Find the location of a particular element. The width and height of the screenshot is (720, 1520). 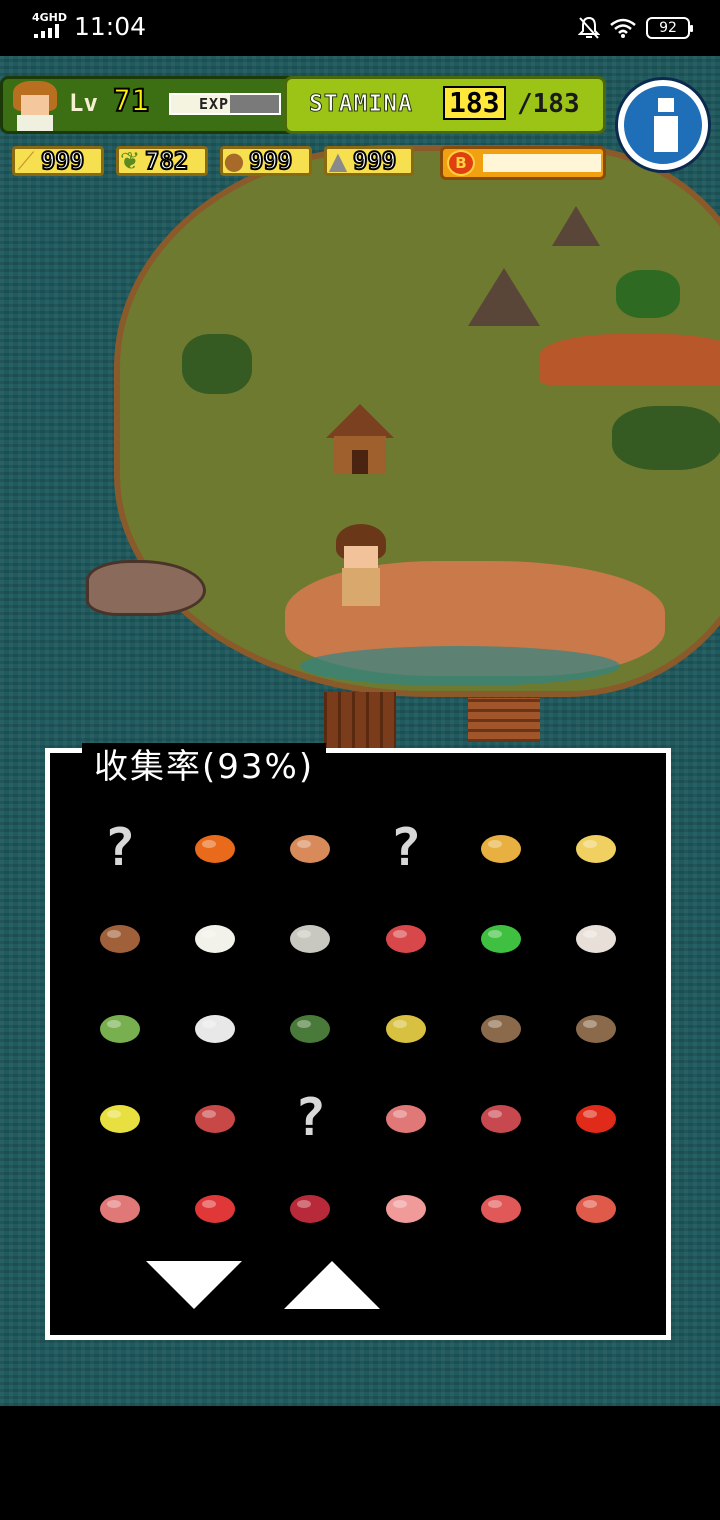

spice-icon is located at coordinates (500, 849).